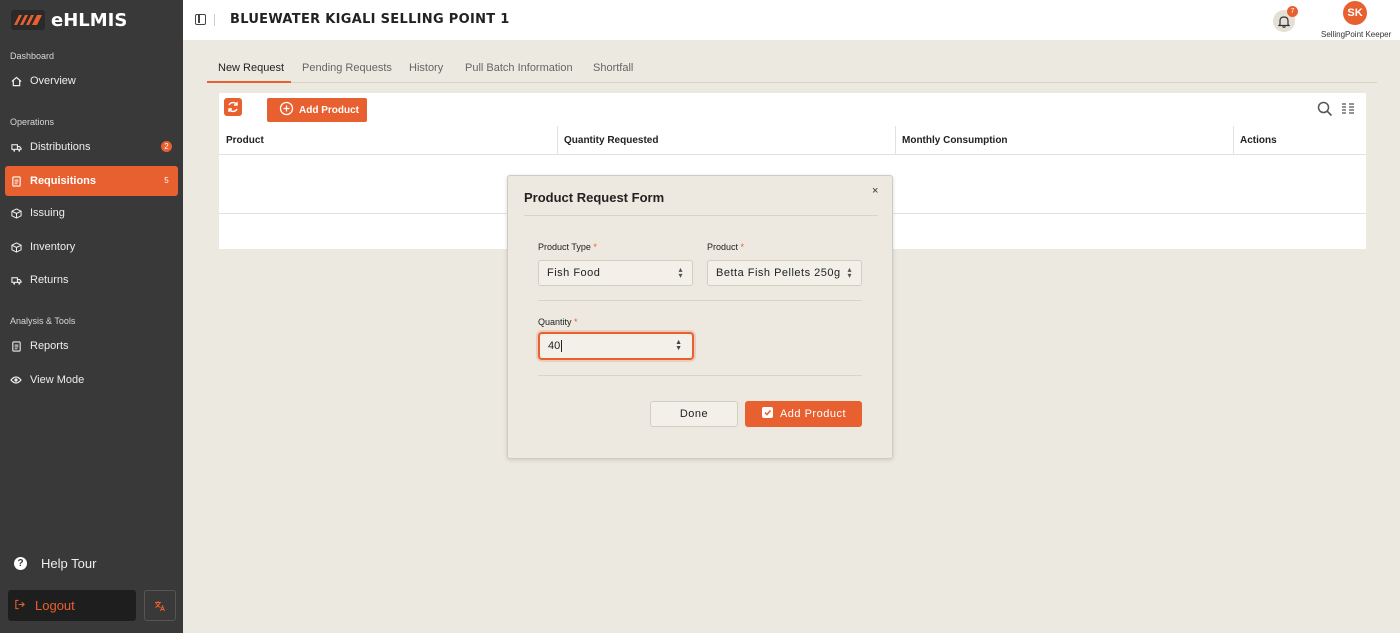 Image resolution: width=1400 pixels, height=633 pixels. Describe the element at coordinates (166, 146) in the screenshot. I see `distributions-count-badge: 2` at that location.